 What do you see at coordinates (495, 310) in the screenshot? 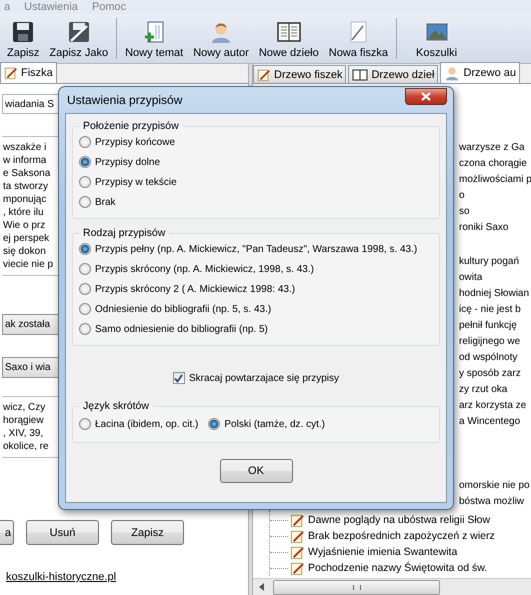
I see `tree-item: icę - nie jest b` at bounding box center [495, 310].